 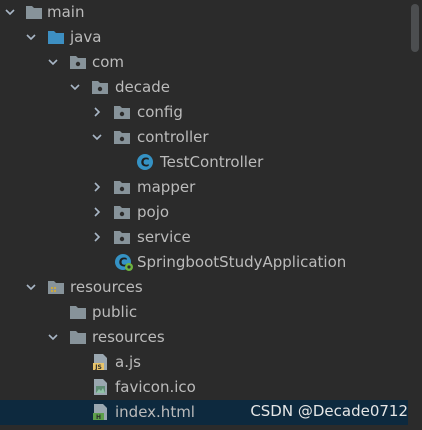 I want to click on tree-node-config: config, so click(x=204, y=112).